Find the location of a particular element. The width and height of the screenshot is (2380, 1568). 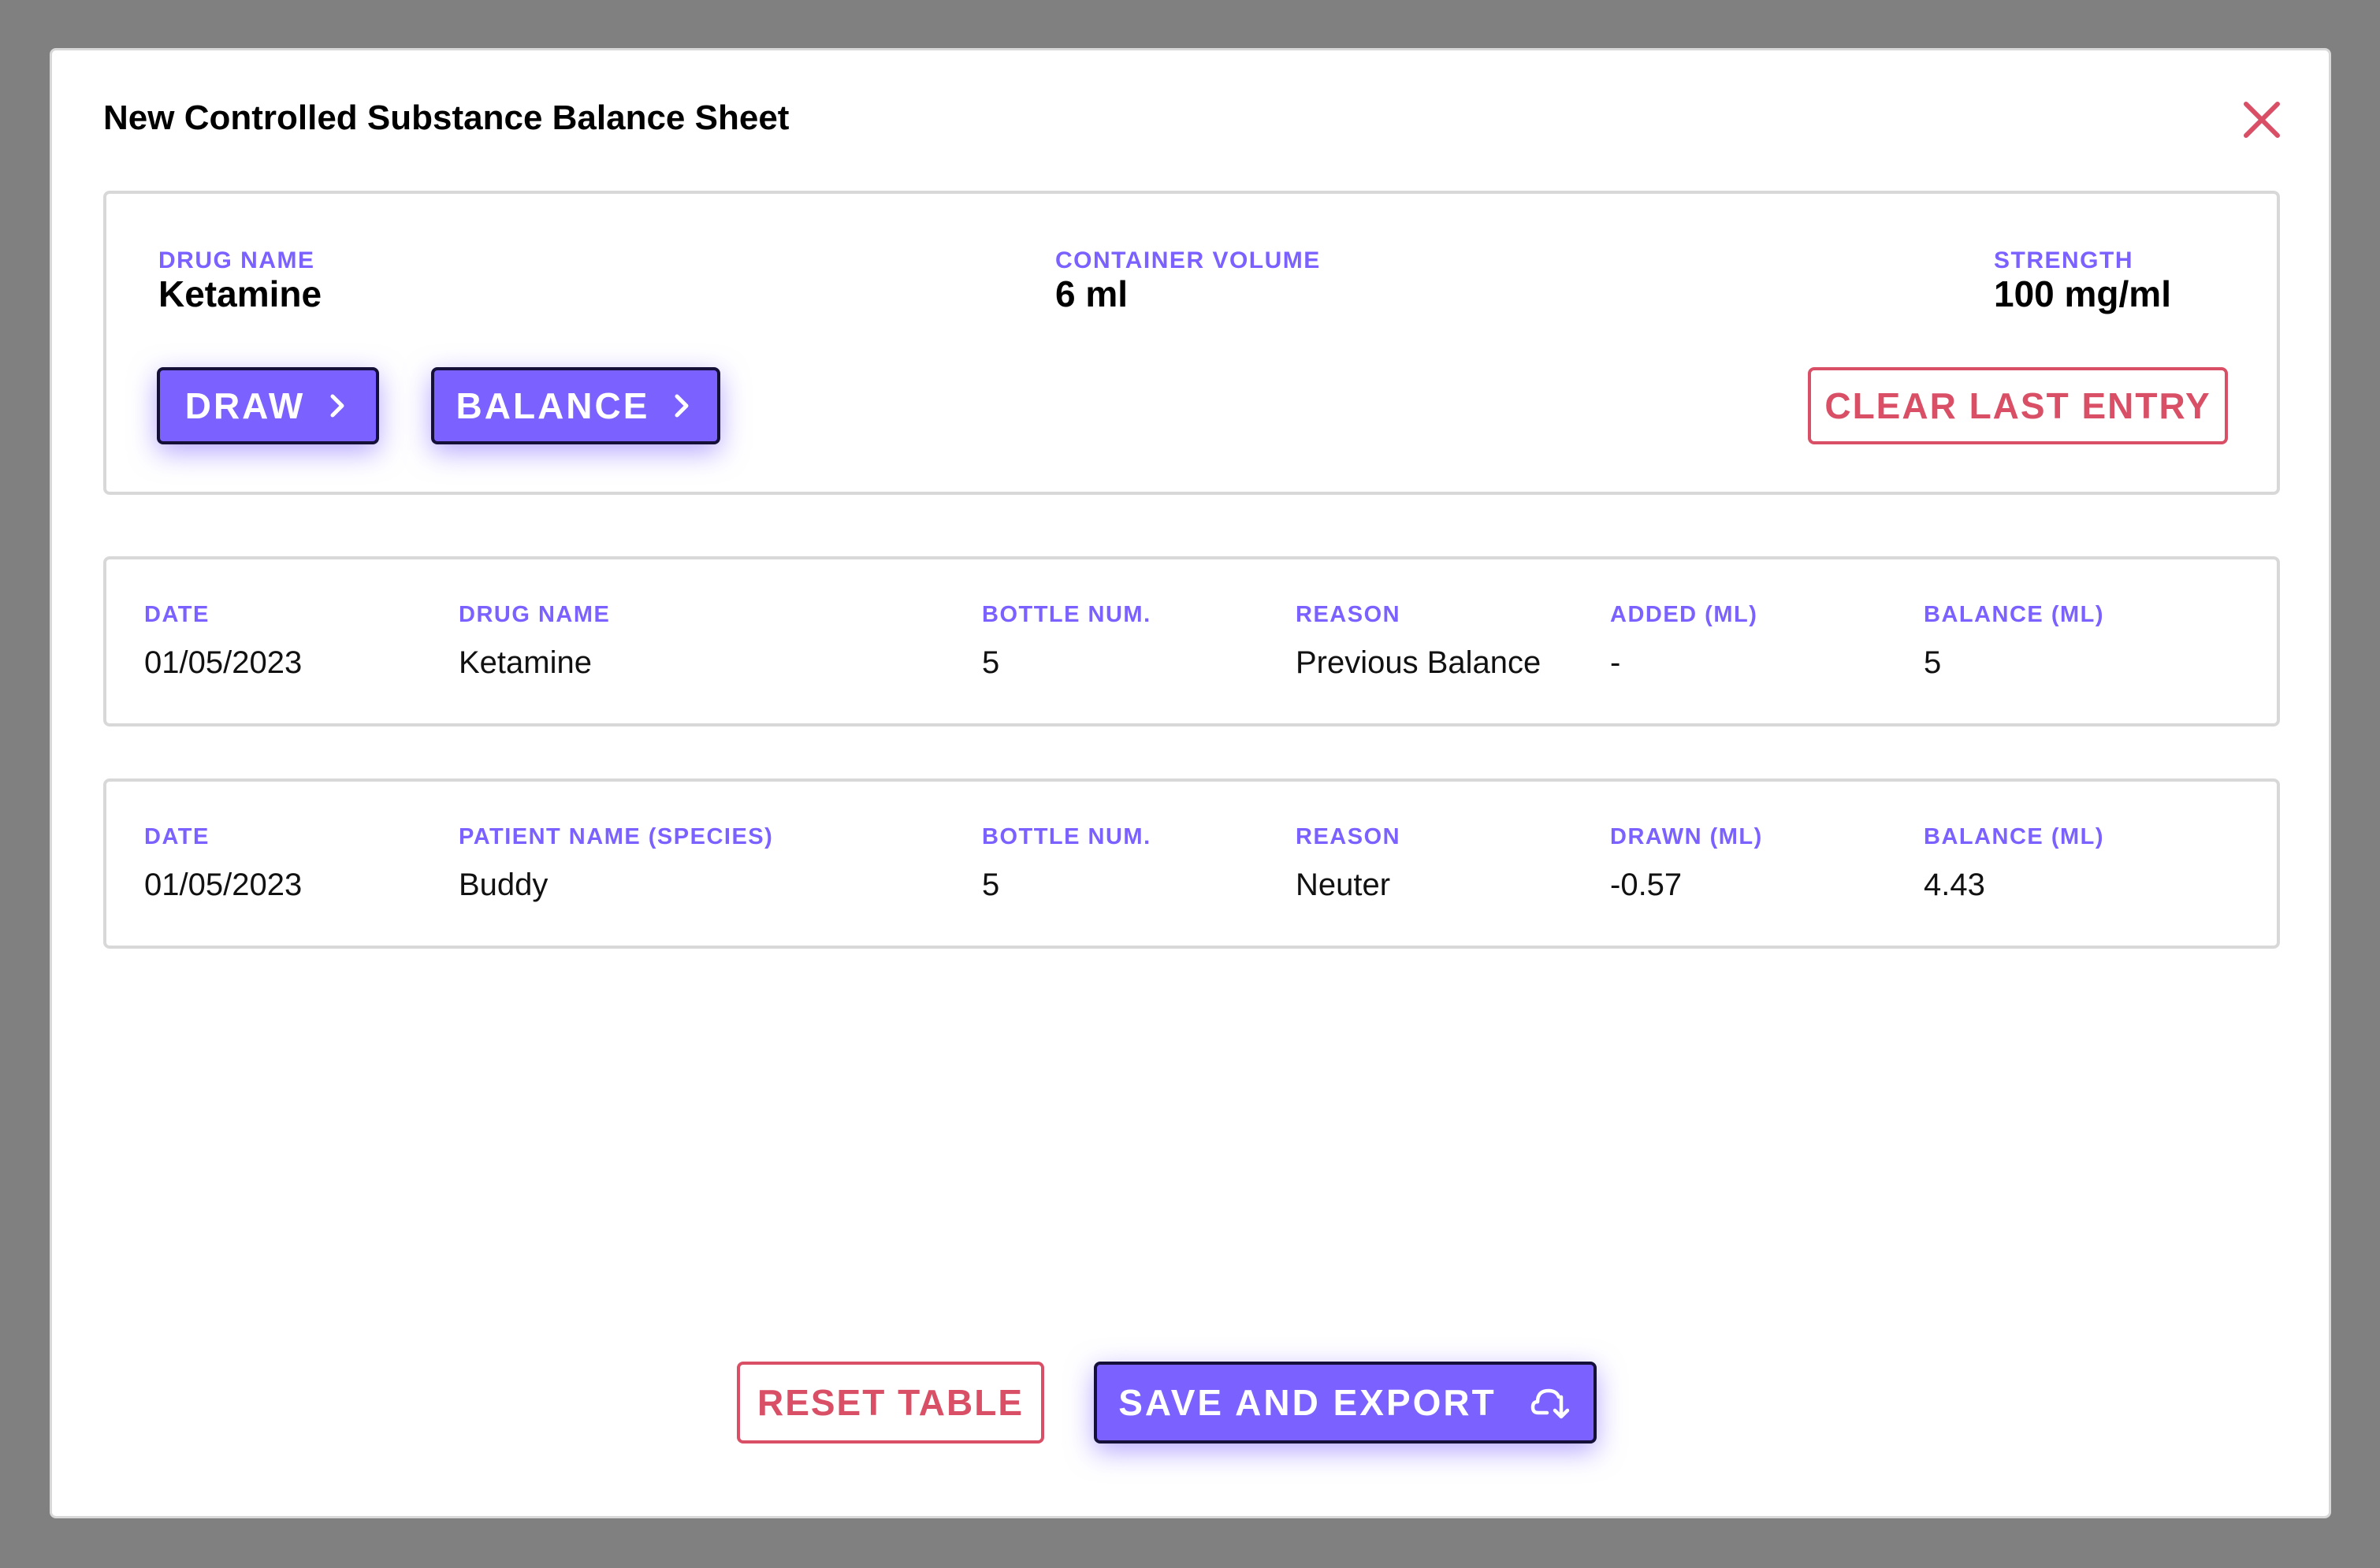

close-button is located at coordinates (2262, 120).